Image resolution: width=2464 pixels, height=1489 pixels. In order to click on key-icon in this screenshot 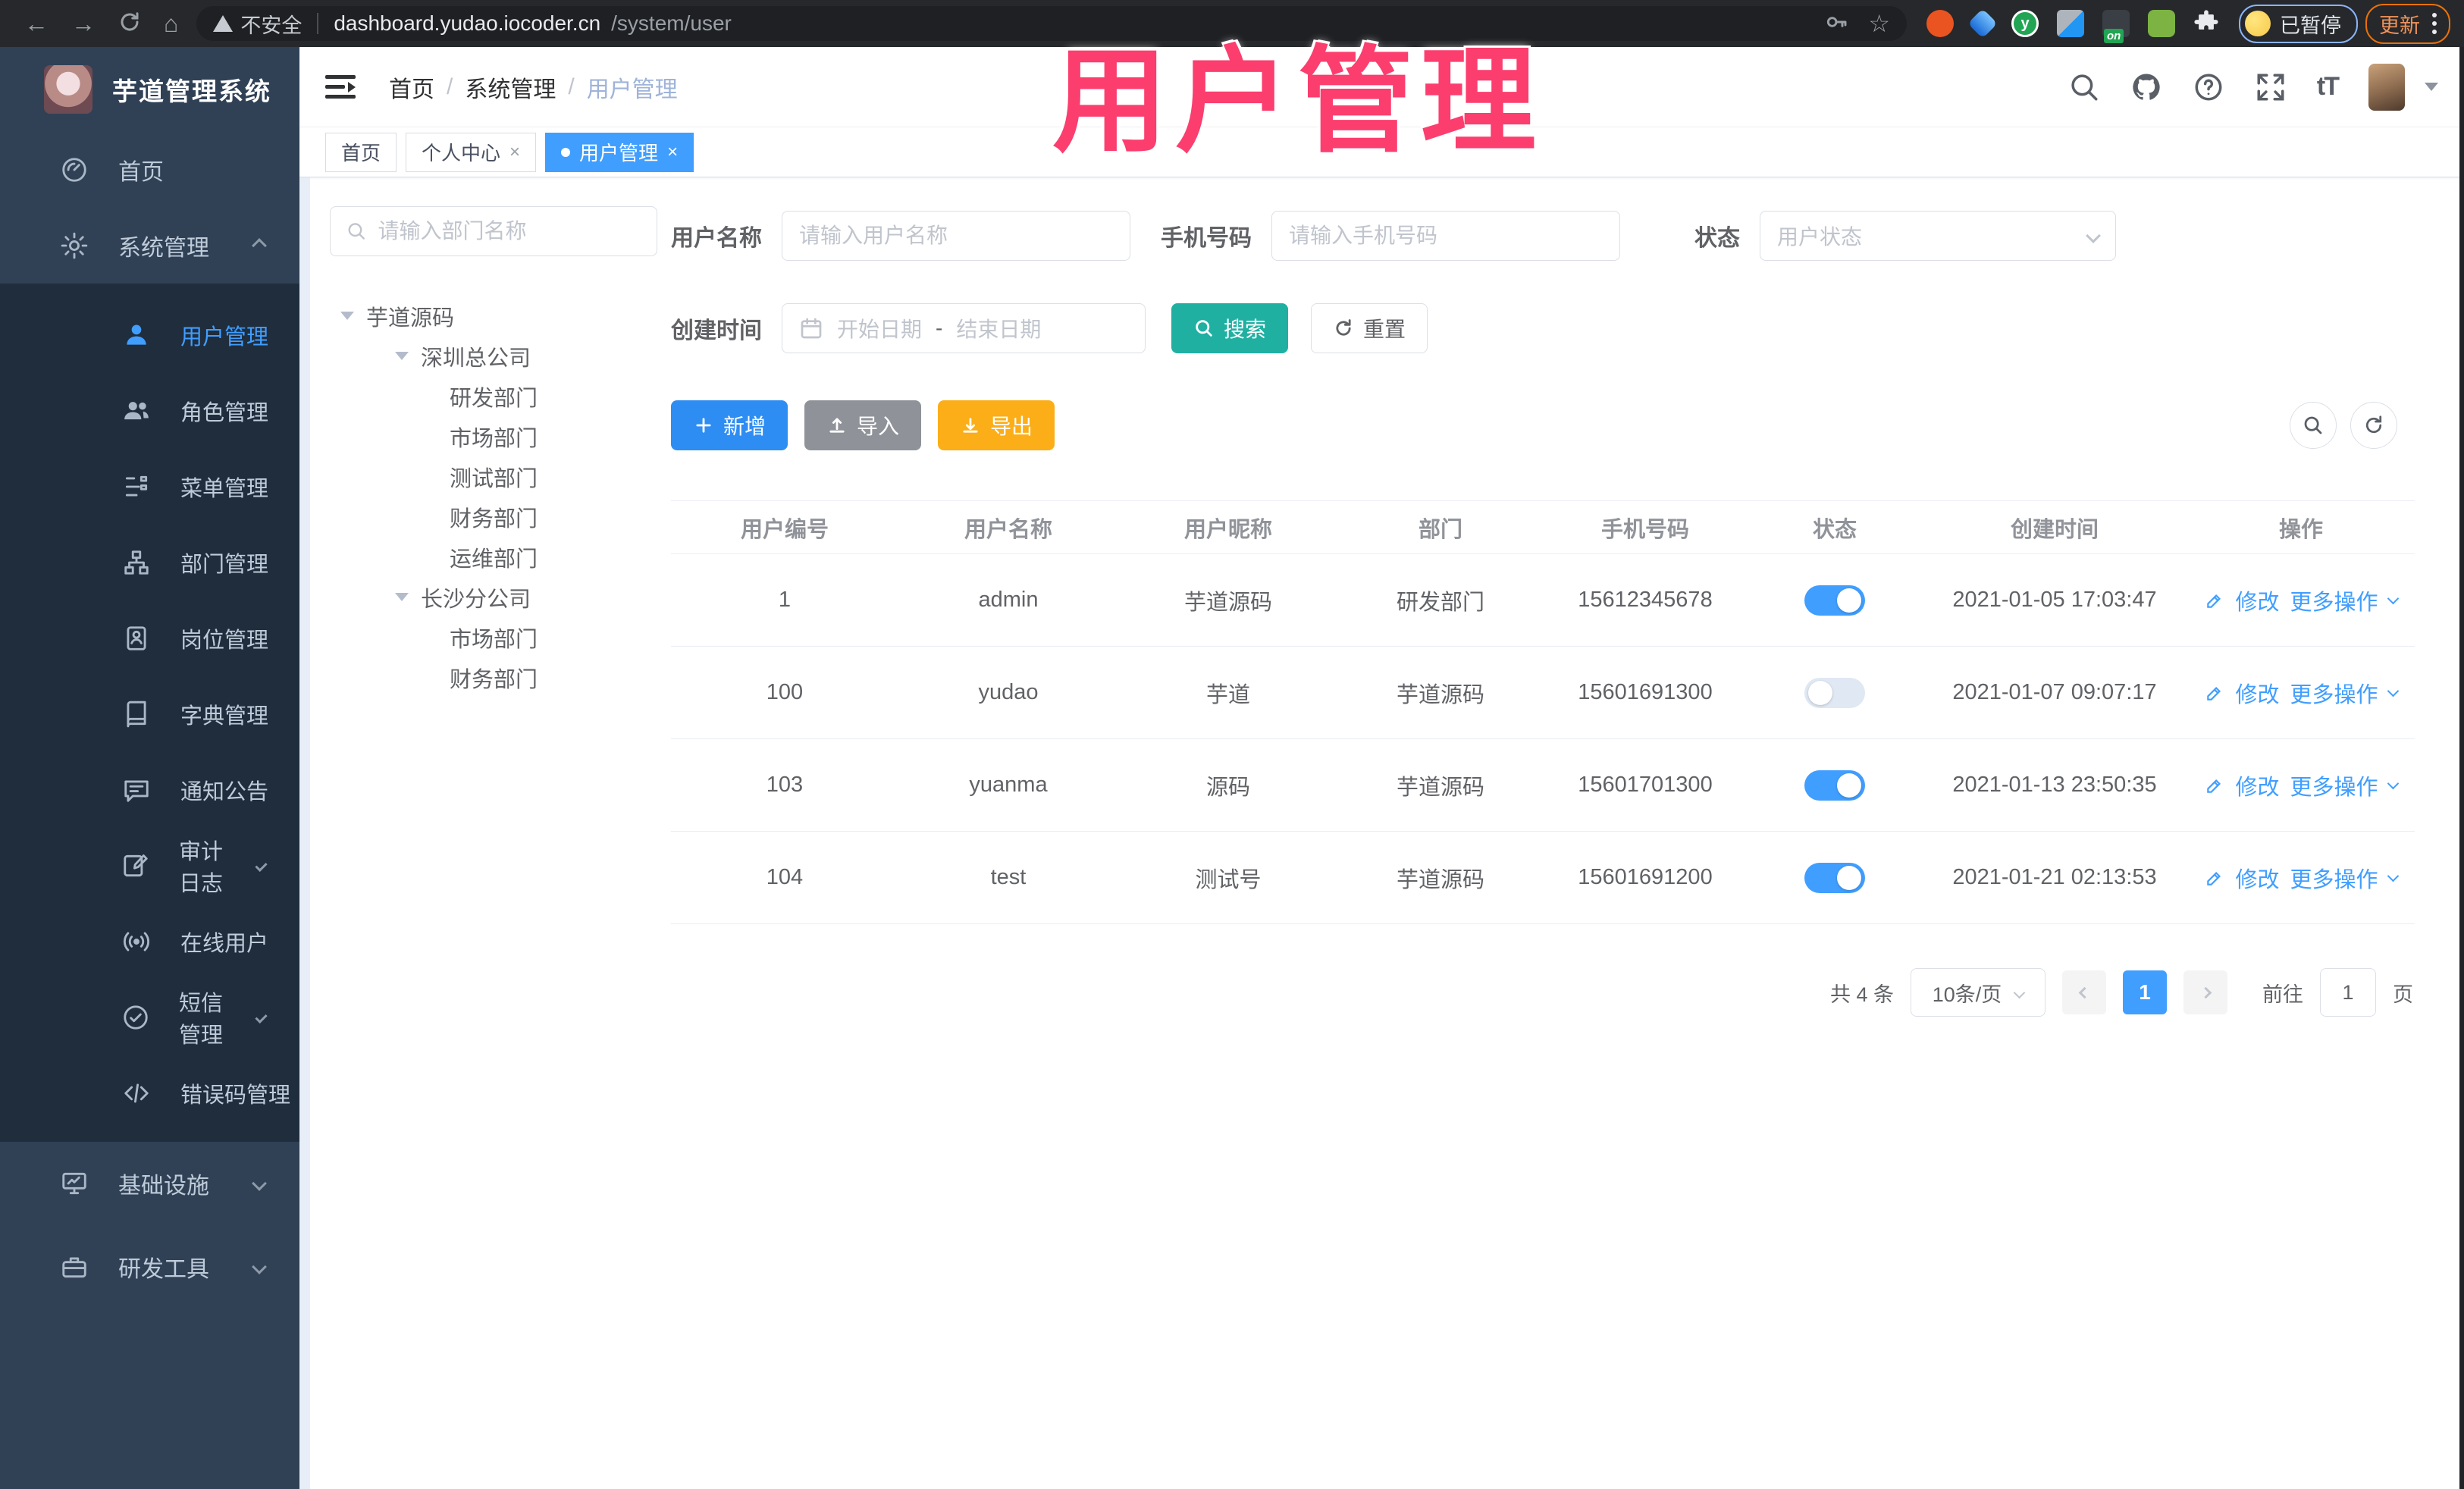, I will do `click(1836, 24)`.